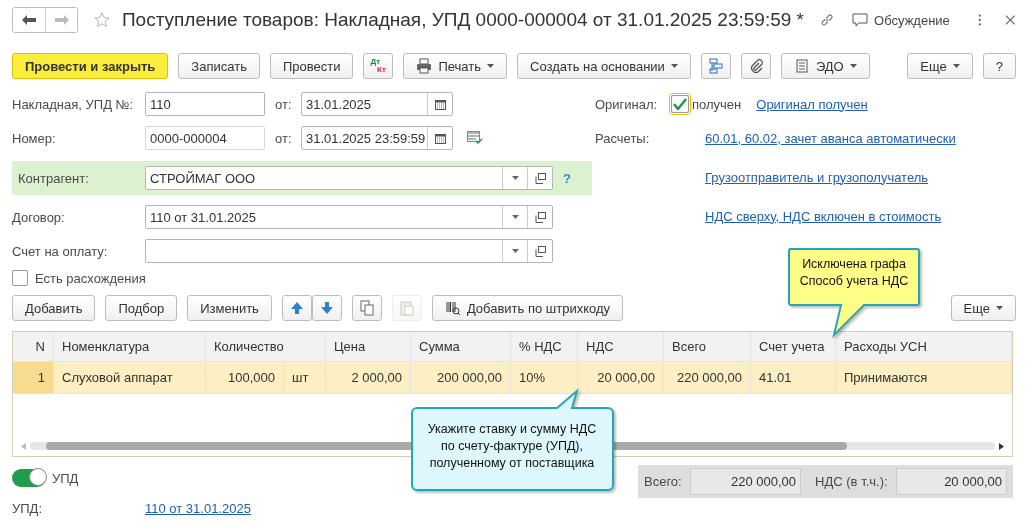  What do you see at coordinates (368, 377) in the screenshot?
I see `table-cell: 2 000,00` at bounding box center [368, 377].